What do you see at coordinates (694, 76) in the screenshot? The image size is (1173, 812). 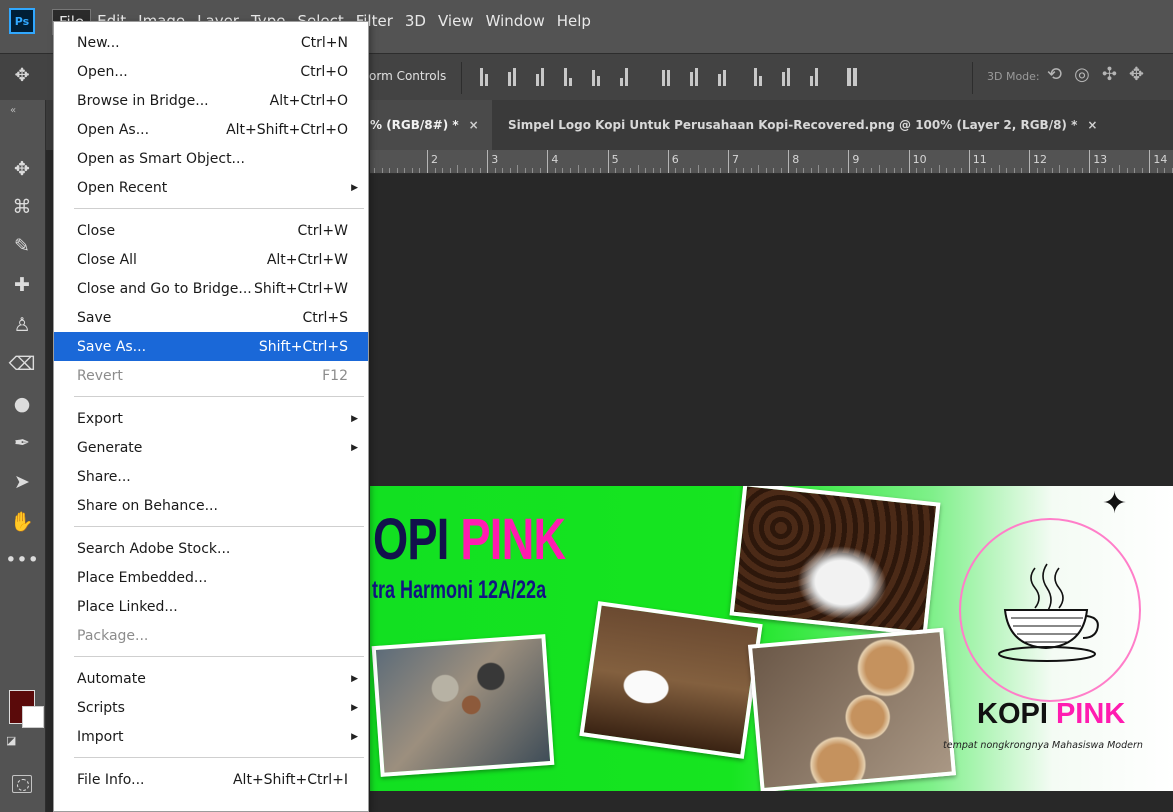 I see `distribute-vertical-centers-icon` at bounding box center [694, 76].